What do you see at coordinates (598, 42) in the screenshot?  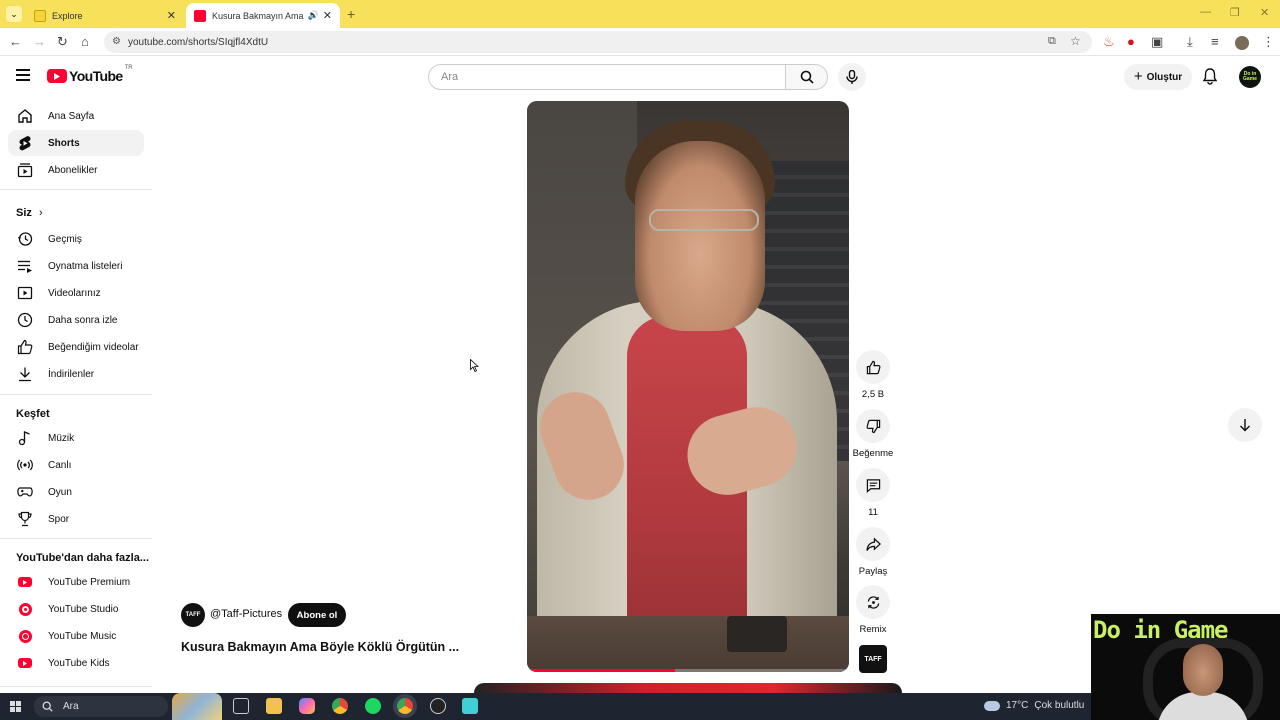 I see `address-bar: ⚙ youtube.com/shorts/SIqjfl4XdtU ⧉ ☆` at bounding box center [598, 42].